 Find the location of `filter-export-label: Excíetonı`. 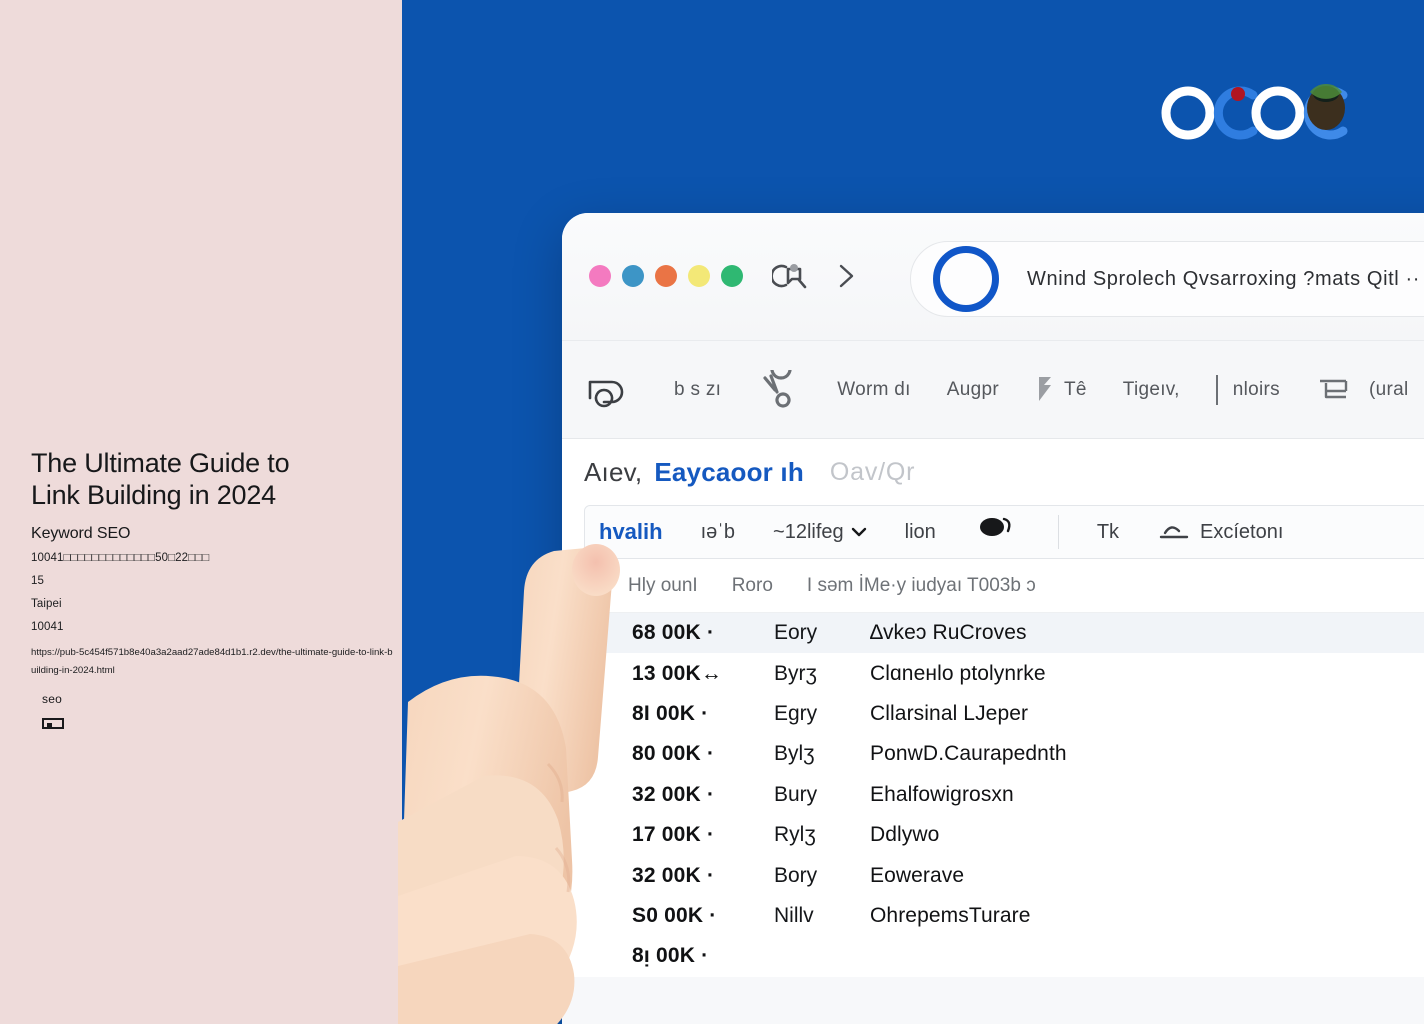

filter-export-label: Excíetonı is located at coordinates (1242, 531).